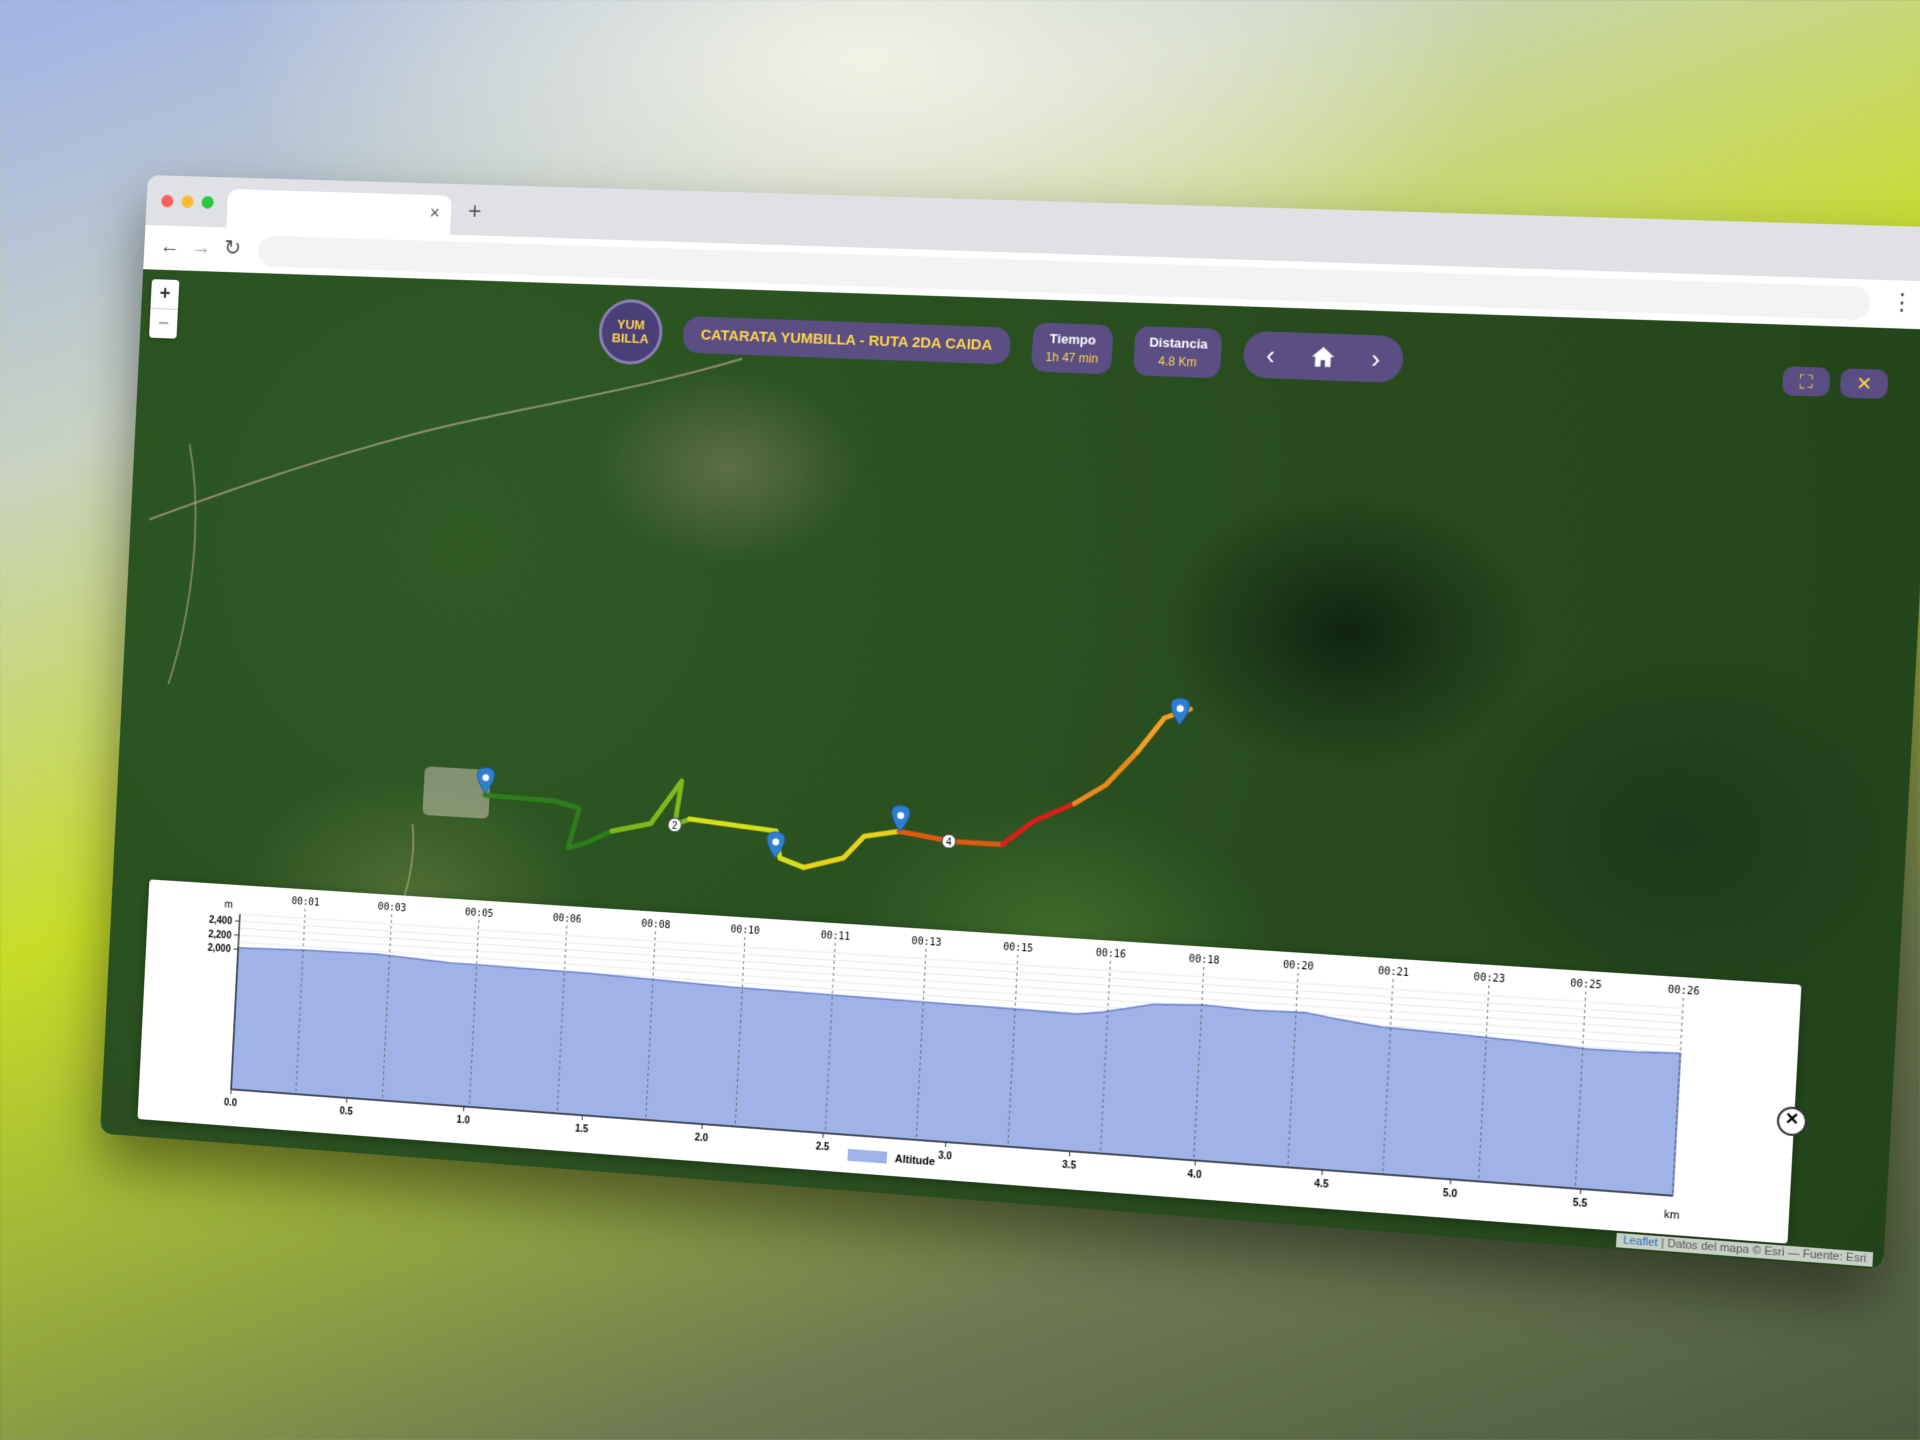 The height and width of the screenshot is (1440, 1920). Describe the element at coordinates (201, 247) in the screenshot. I see `forward-icon: →` at that location.